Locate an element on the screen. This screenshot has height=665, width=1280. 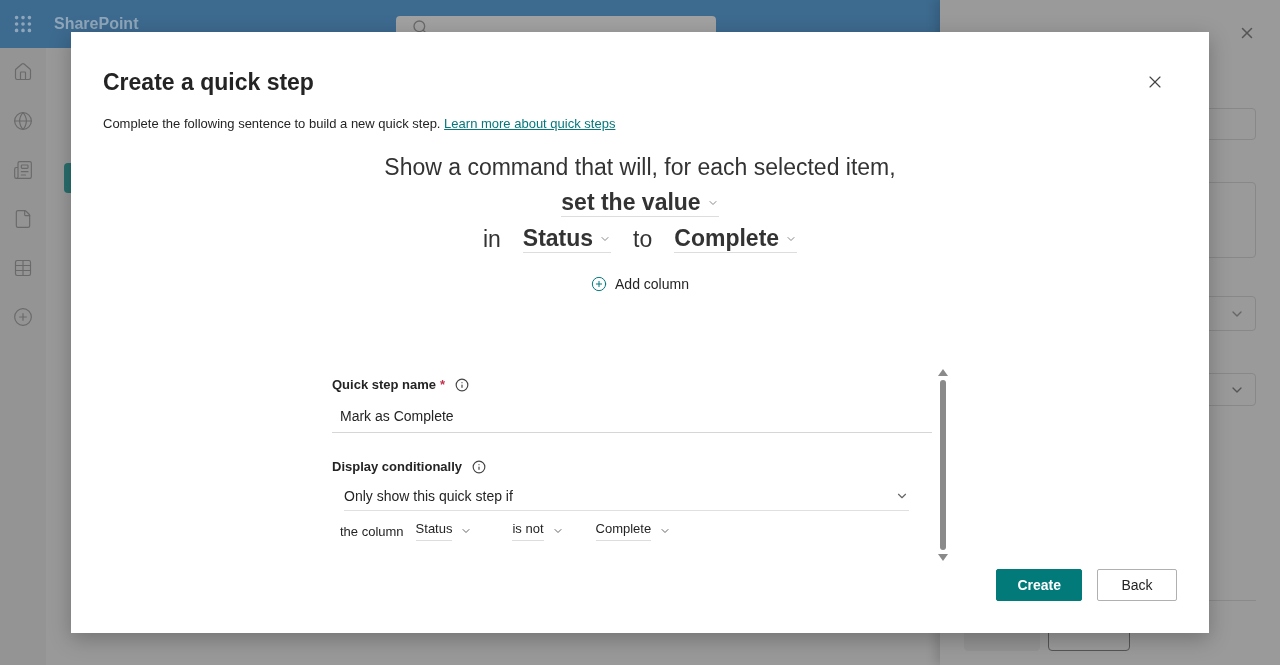
description-text: Complete the following sentence to build a new quick step. Learn more about quick steps is located at coordinates (360, 123).